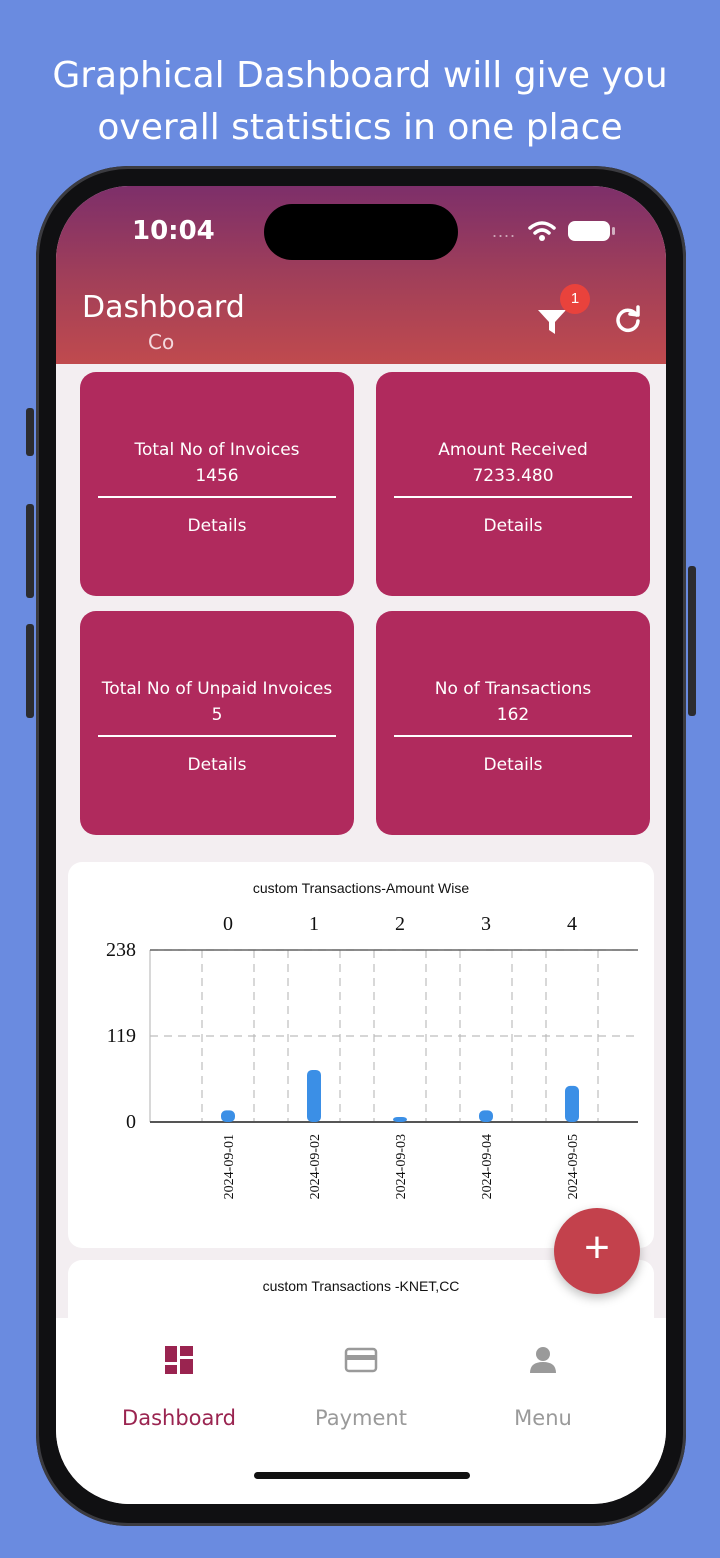  I want to click on user-icon, so click(543, 1360).